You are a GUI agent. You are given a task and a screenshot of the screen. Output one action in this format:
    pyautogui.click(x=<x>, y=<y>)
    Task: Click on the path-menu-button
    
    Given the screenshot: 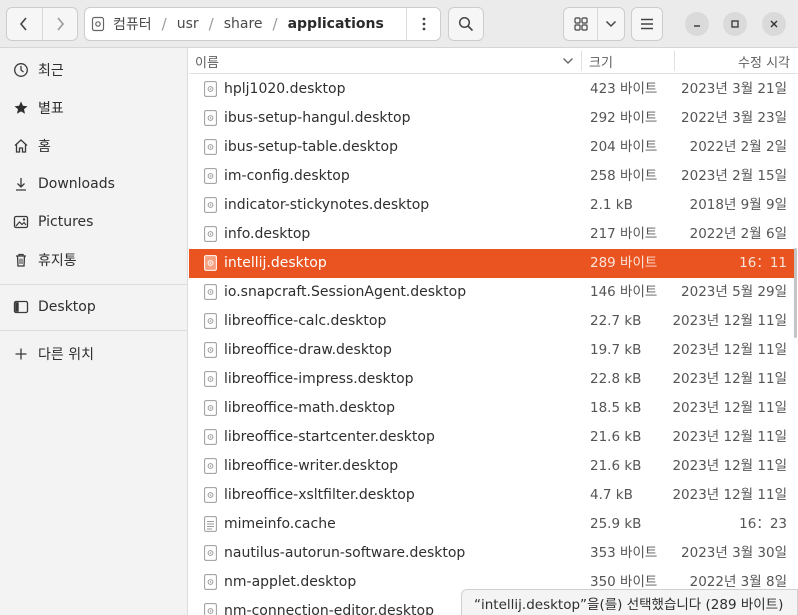 What is the action you would take?
    pyautogui.click(x=423, y=24)
    